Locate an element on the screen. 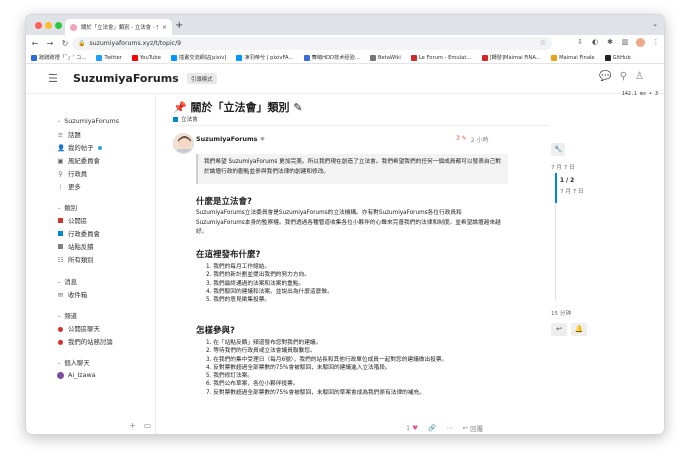 The height and width of the screenshot is (469, 690). sidebar-item-category-admin-committee: 行政委員會 is located at coordinates (78, 233).